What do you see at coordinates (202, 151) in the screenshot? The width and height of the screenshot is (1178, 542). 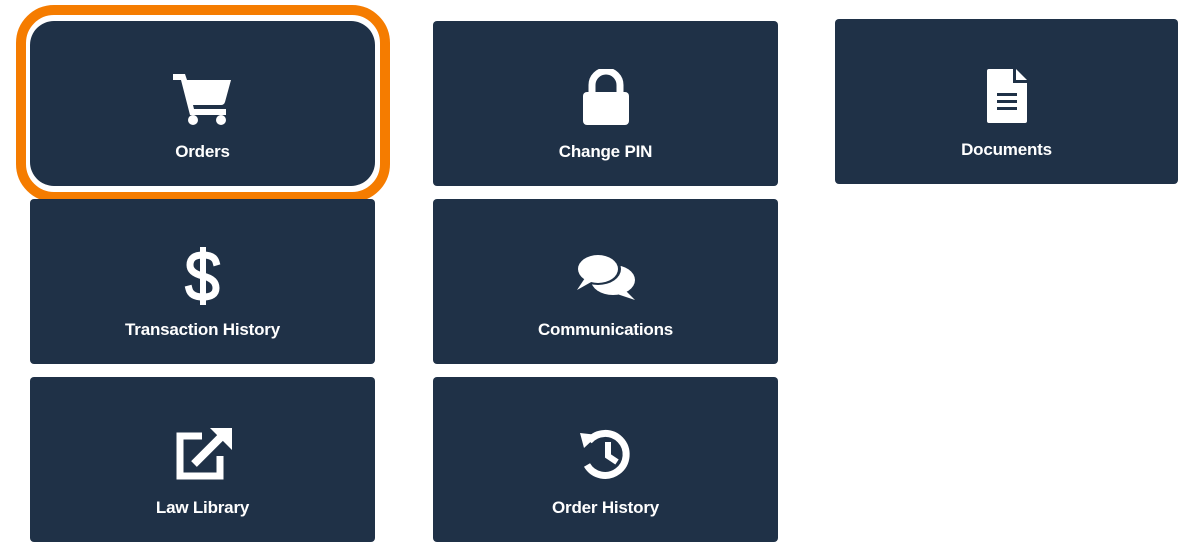 I see `orders-label: Orders` at bounding box center [202, 151].